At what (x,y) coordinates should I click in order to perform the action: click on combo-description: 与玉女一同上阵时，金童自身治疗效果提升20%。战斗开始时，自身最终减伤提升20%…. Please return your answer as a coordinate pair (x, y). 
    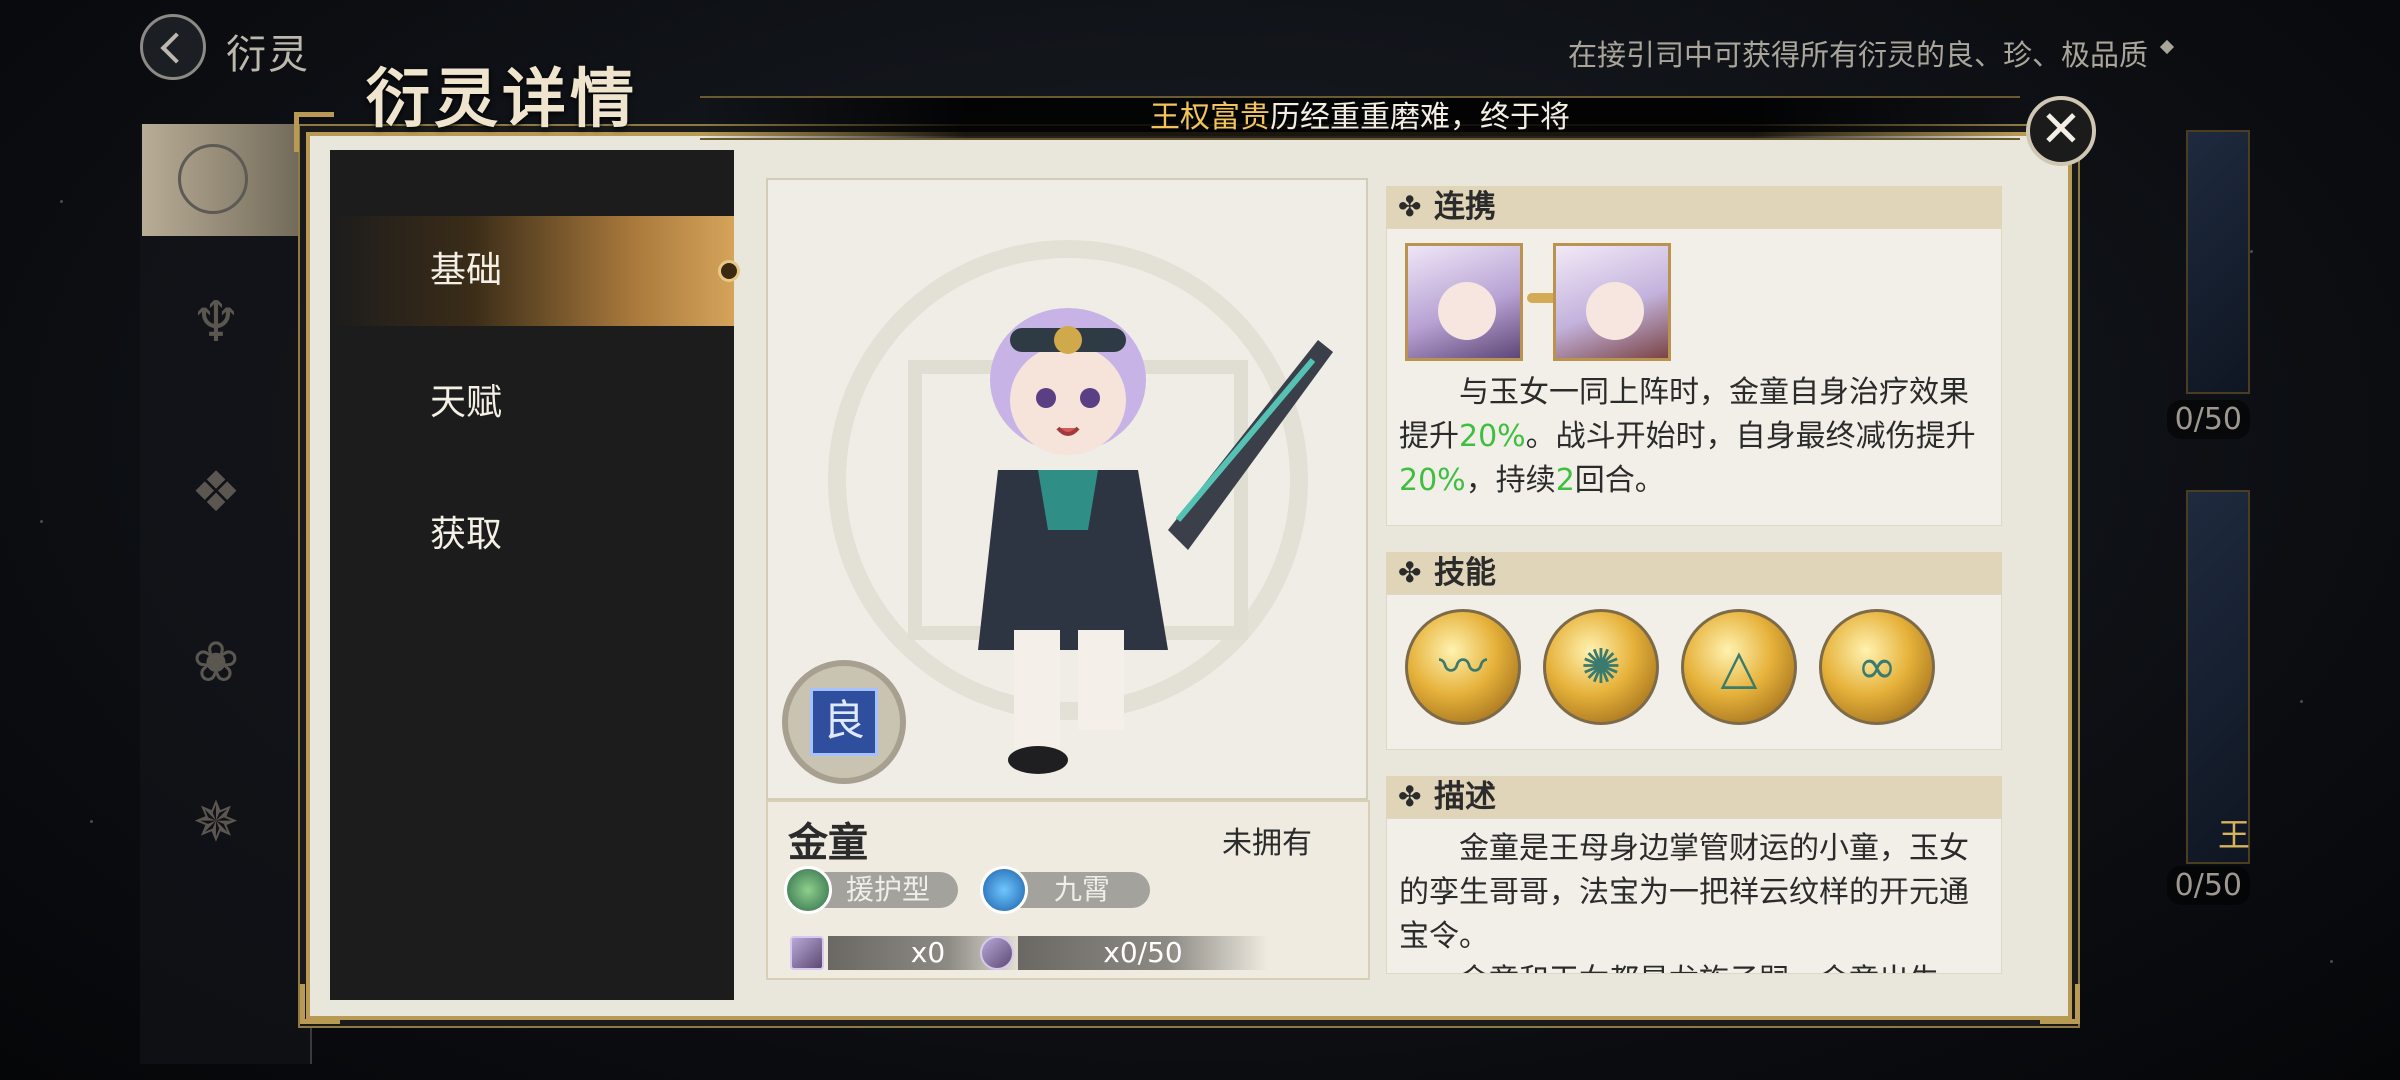
    Looking at the image, I should click on (1694, 437).